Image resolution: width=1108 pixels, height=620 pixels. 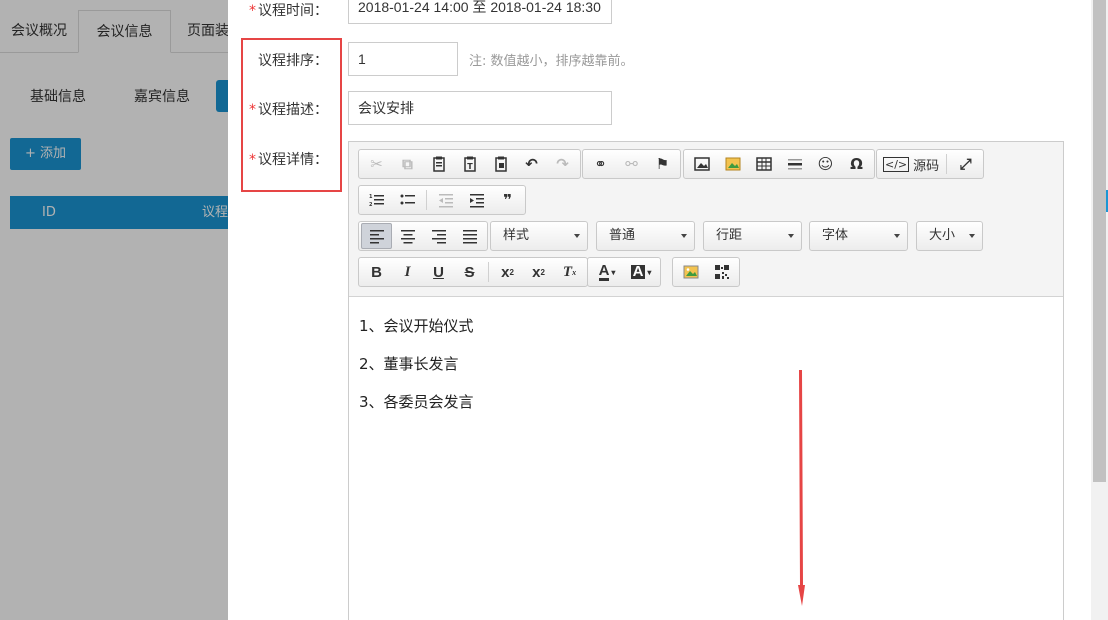 What do you see at coordinates (701, 164) in the screenshot?
I see `image-icon` at bounding box center [701, 164].